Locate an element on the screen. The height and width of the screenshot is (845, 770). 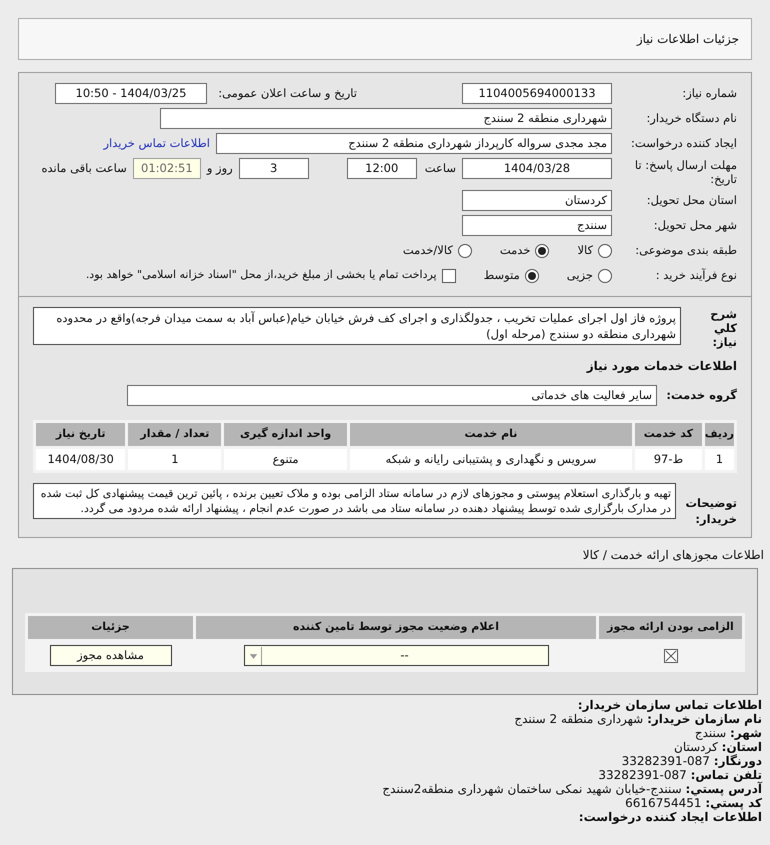
column-header: جزئیات is located at coordinates (110, 627).